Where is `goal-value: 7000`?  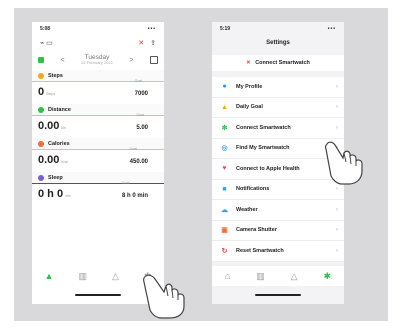 goal-value: 7000 is located at coordinates (141, 94).